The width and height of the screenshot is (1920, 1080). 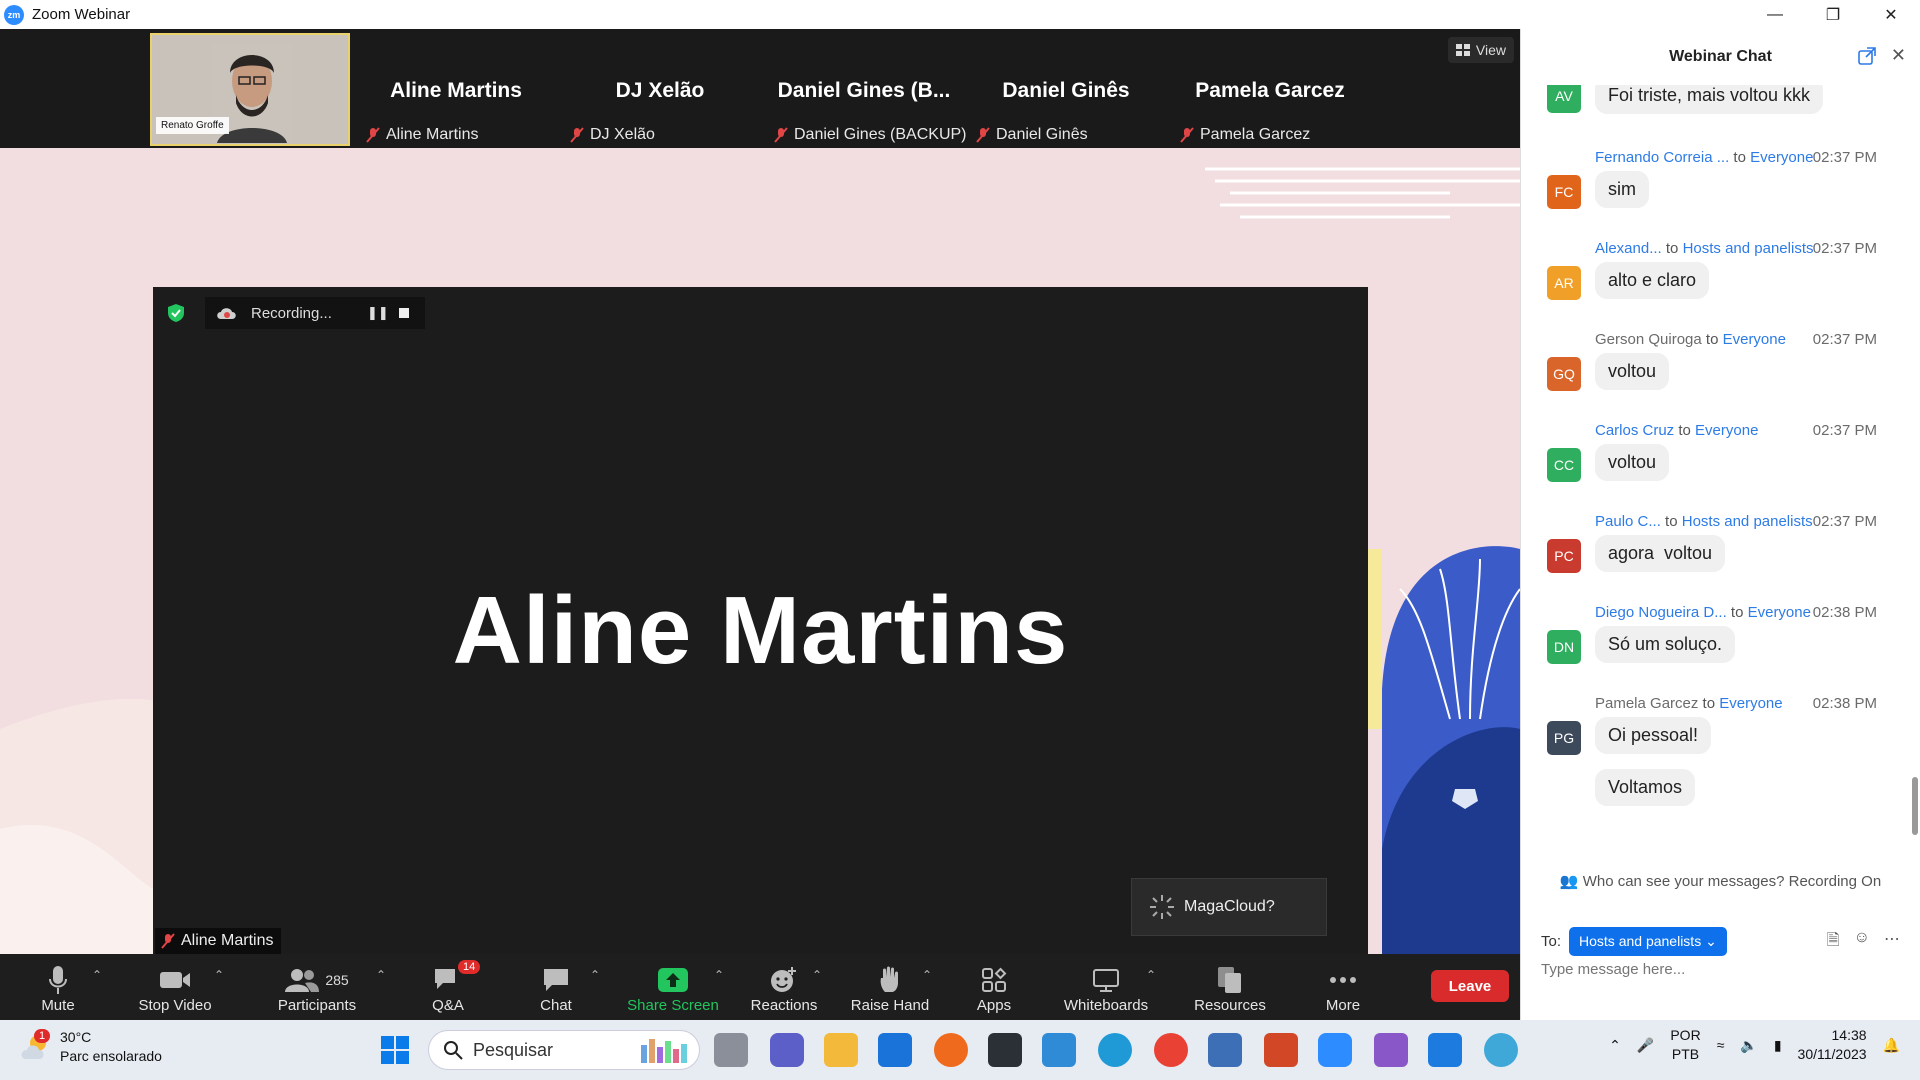 I want to click on raise-hand-options-caret: ⌃, so click(x=927, y=975).